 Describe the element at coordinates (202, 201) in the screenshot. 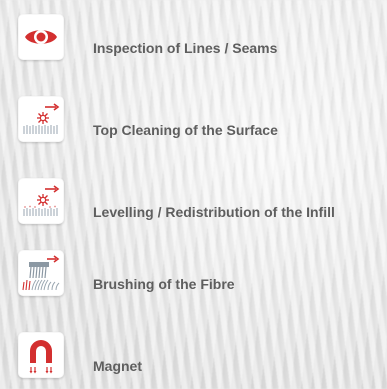

I see `feature-item-levelling: Levelling / Redistribution of the Infill` at that location.